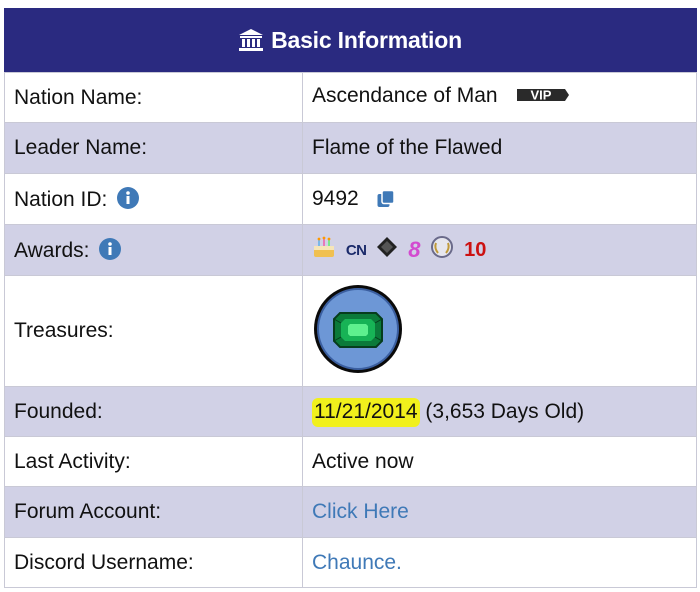  I want to click on awards-label: Awards:, so click(52, 250).